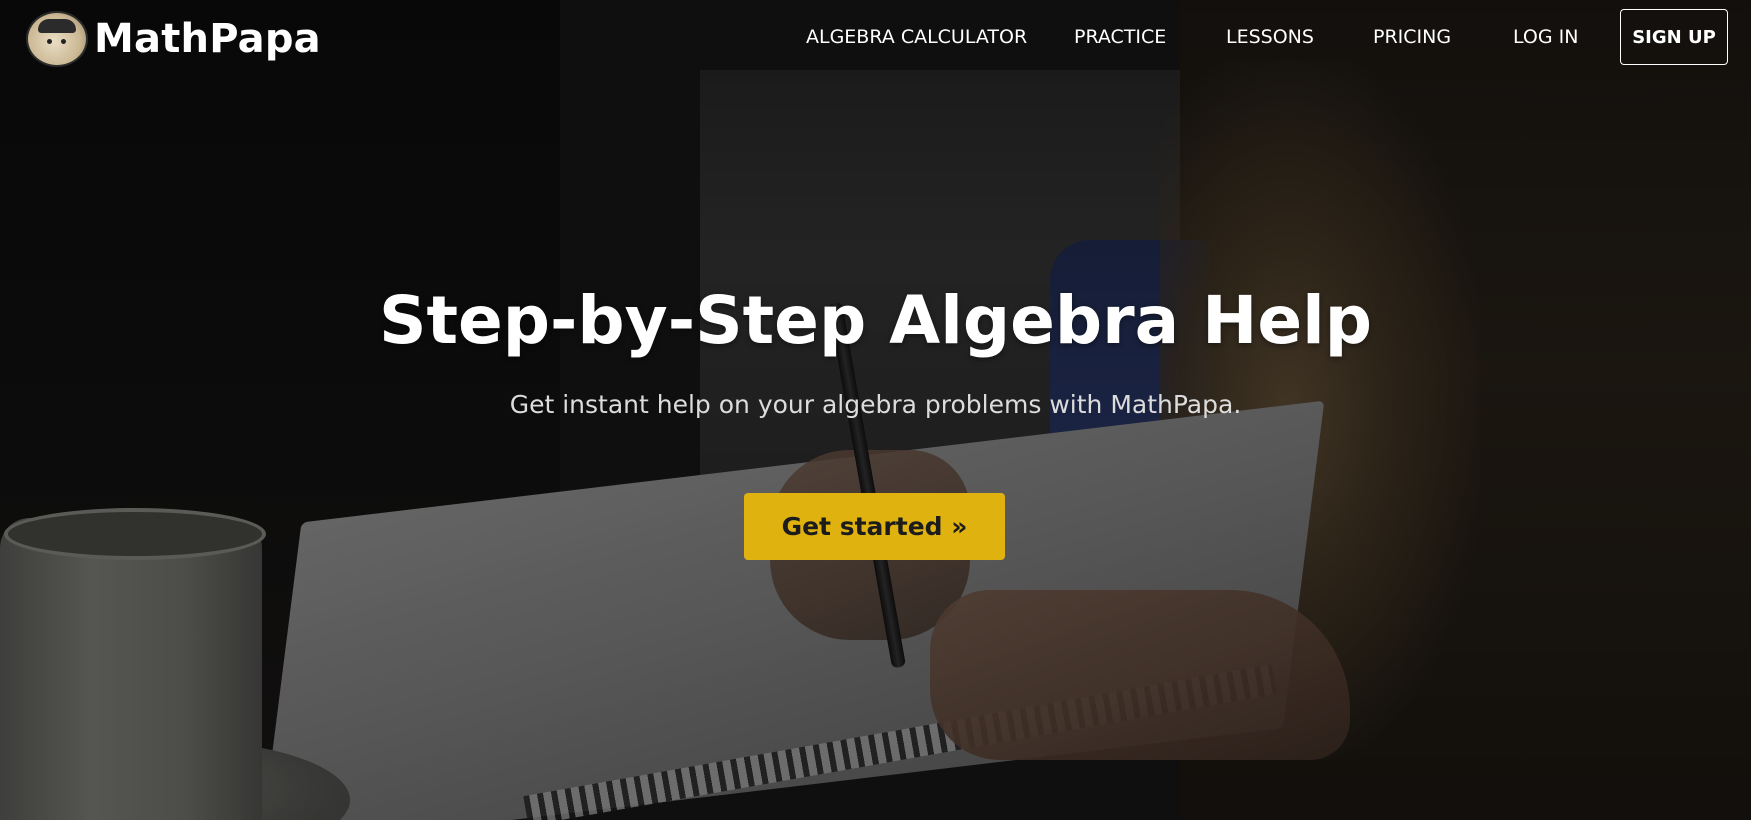  I want to click on nav-link-lessons: LESSONS, so click(1270, 37).